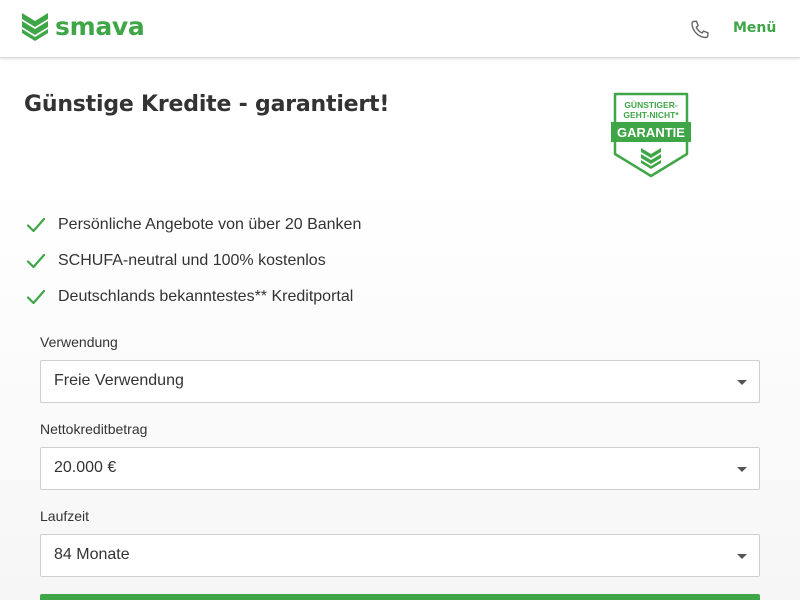 The height and width of the screenshot is (600, 800). Describe the element at coordinates (651, 132) in the screenshot. I see `badge-ribbon: GARANTIE` at that location.